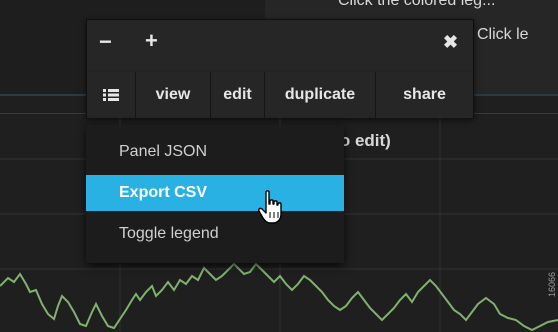 Image resolution: width=558 pixels, height=332 pixels. I want to click on list-icon-glyph, so click(111, 95).